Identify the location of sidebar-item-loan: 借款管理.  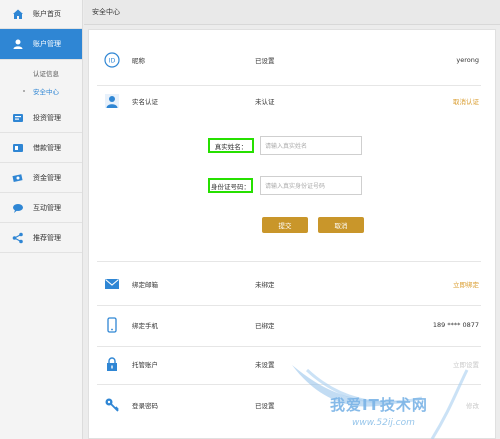
(41, 148).